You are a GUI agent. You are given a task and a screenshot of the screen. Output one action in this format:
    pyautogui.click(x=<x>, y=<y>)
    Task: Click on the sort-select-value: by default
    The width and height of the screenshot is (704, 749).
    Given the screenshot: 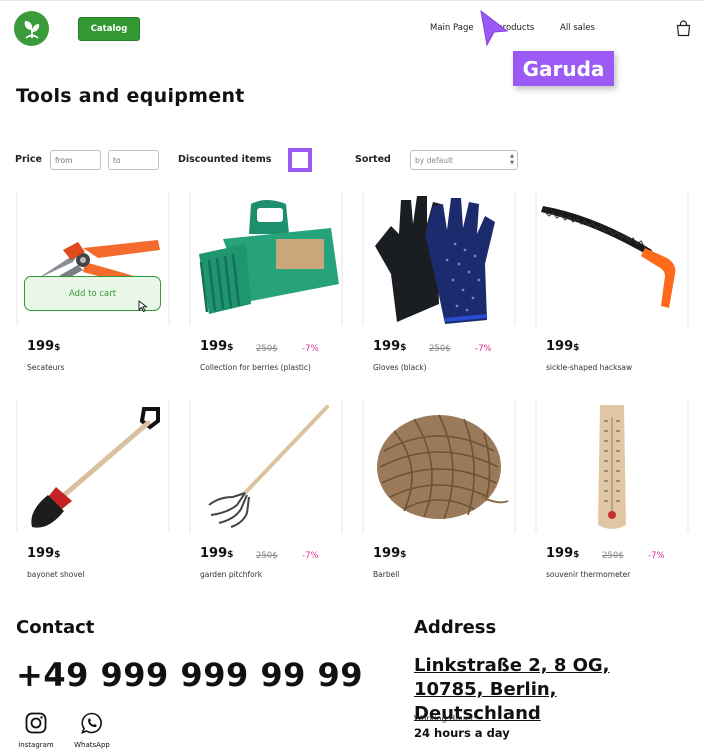 What is the action you would take?
    pyautogui.click(x=434, y=160)
    